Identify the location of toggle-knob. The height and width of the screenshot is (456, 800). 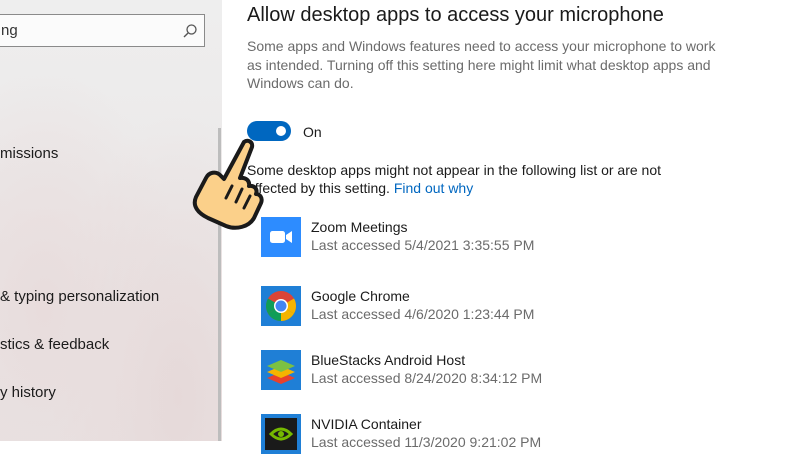
(281, 131).